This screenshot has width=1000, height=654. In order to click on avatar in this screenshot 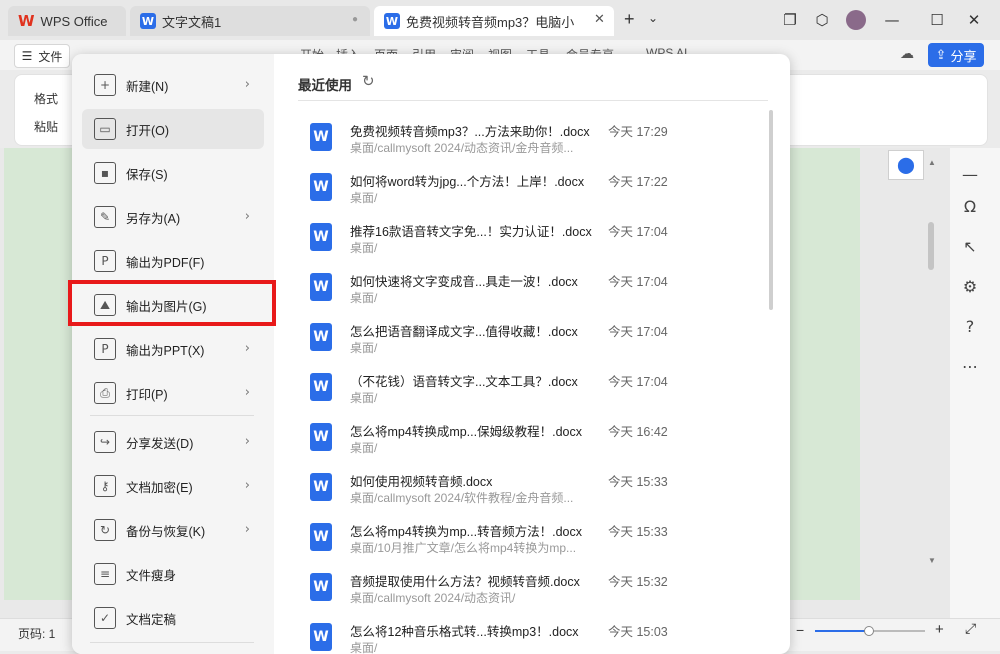, I will do `click(856, 20)`.